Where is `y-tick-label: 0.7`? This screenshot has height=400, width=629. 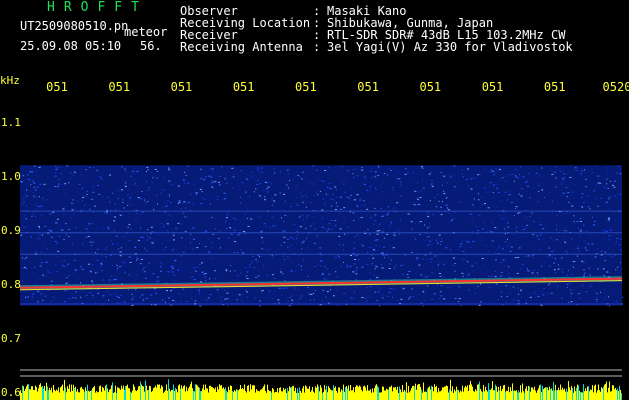
y-tick-label: 0.7 is located at coordinates (11, 338).